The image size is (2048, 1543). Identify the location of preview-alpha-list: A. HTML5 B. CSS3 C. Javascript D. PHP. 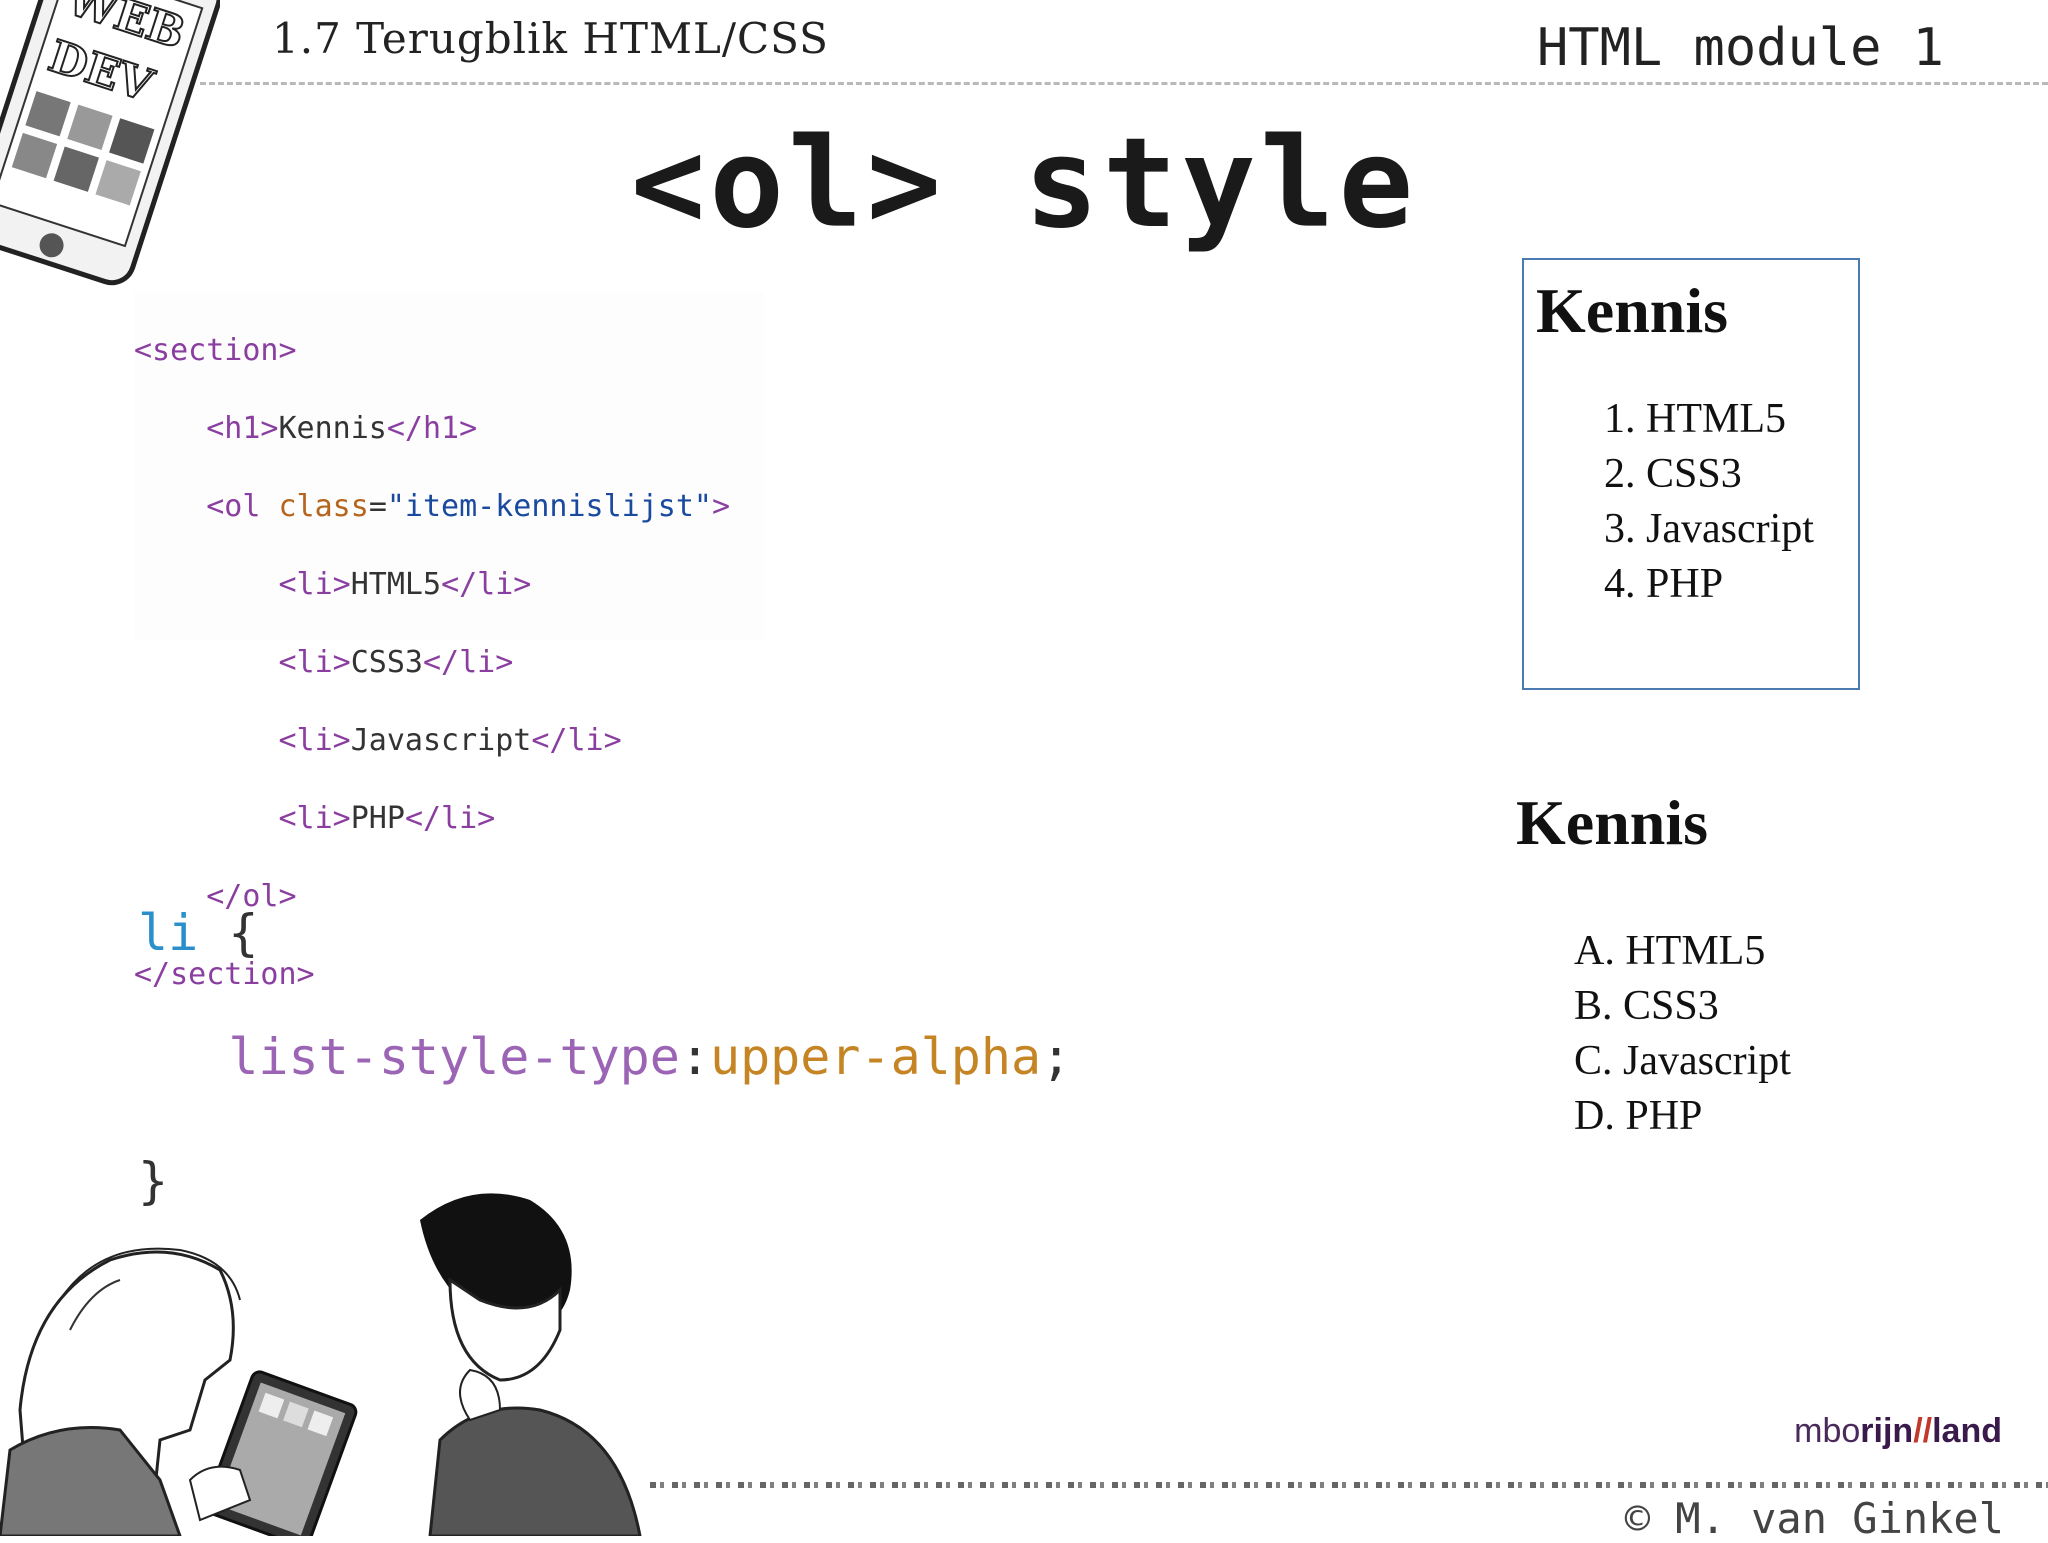
(1682, 1034).